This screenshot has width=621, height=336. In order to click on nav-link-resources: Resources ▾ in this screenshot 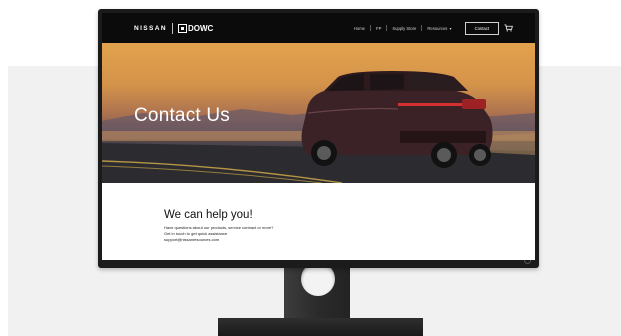, I will do `click(439, 28)`.